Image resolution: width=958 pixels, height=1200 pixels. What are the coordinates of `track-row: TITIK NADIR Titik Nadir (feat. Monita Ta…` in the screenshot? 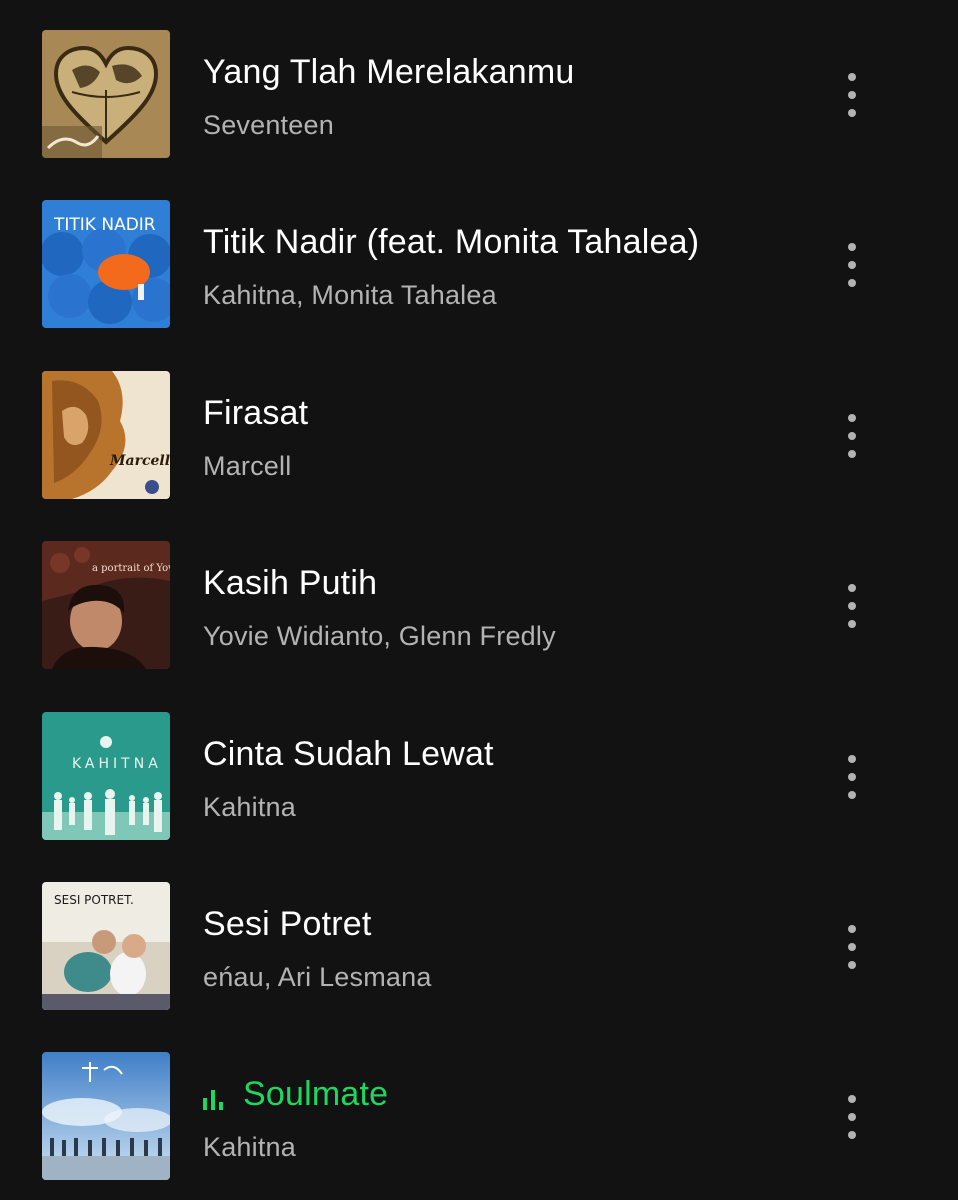 It's located at (479, 265).